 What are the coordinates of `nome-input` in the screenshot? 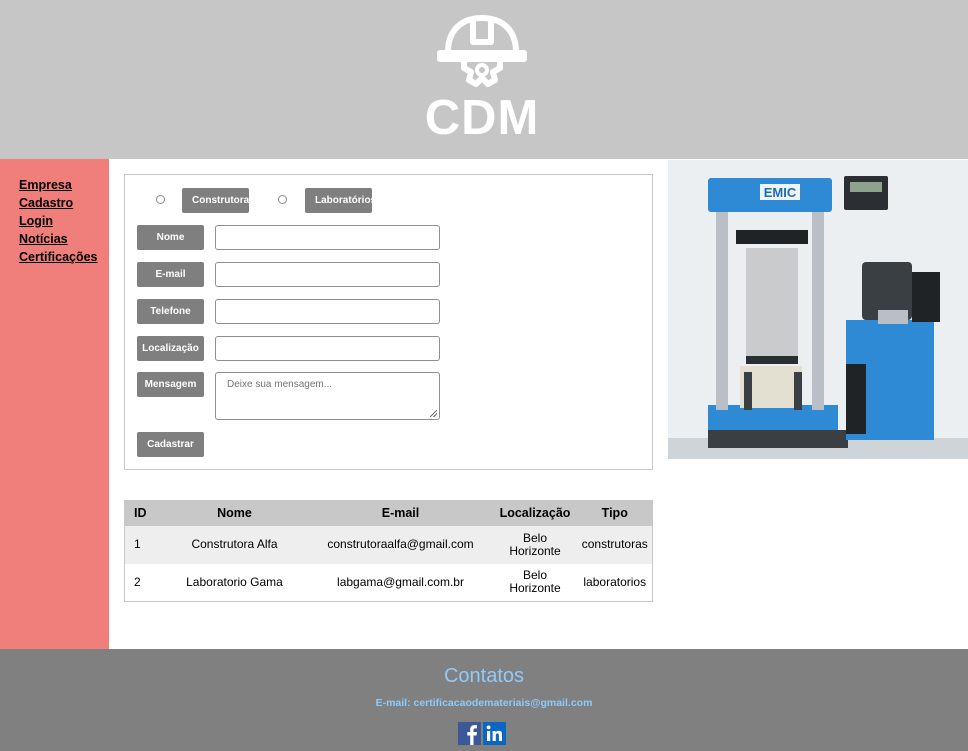 It's located at (327, 237).